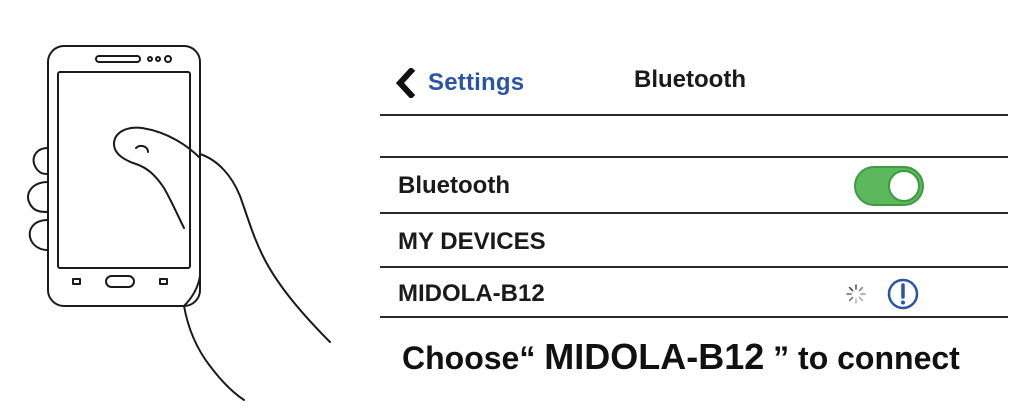 The width and height of the screenshot is (1021, 409). Describe the element at coordinates (405, 83) in the screenshot. I see `chevron-left-icon` at that location.